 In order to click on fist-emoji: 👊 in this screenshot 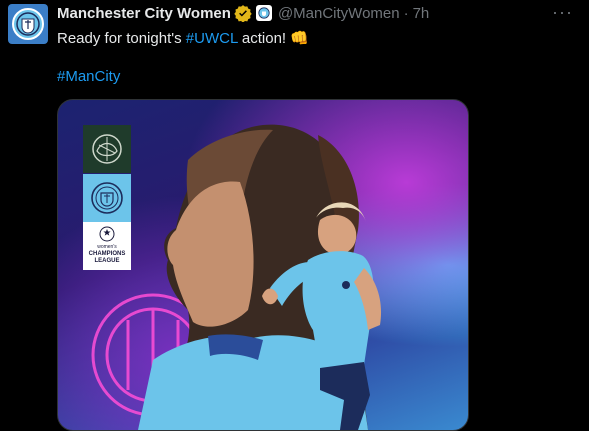, I will do `click(299, 38)`.